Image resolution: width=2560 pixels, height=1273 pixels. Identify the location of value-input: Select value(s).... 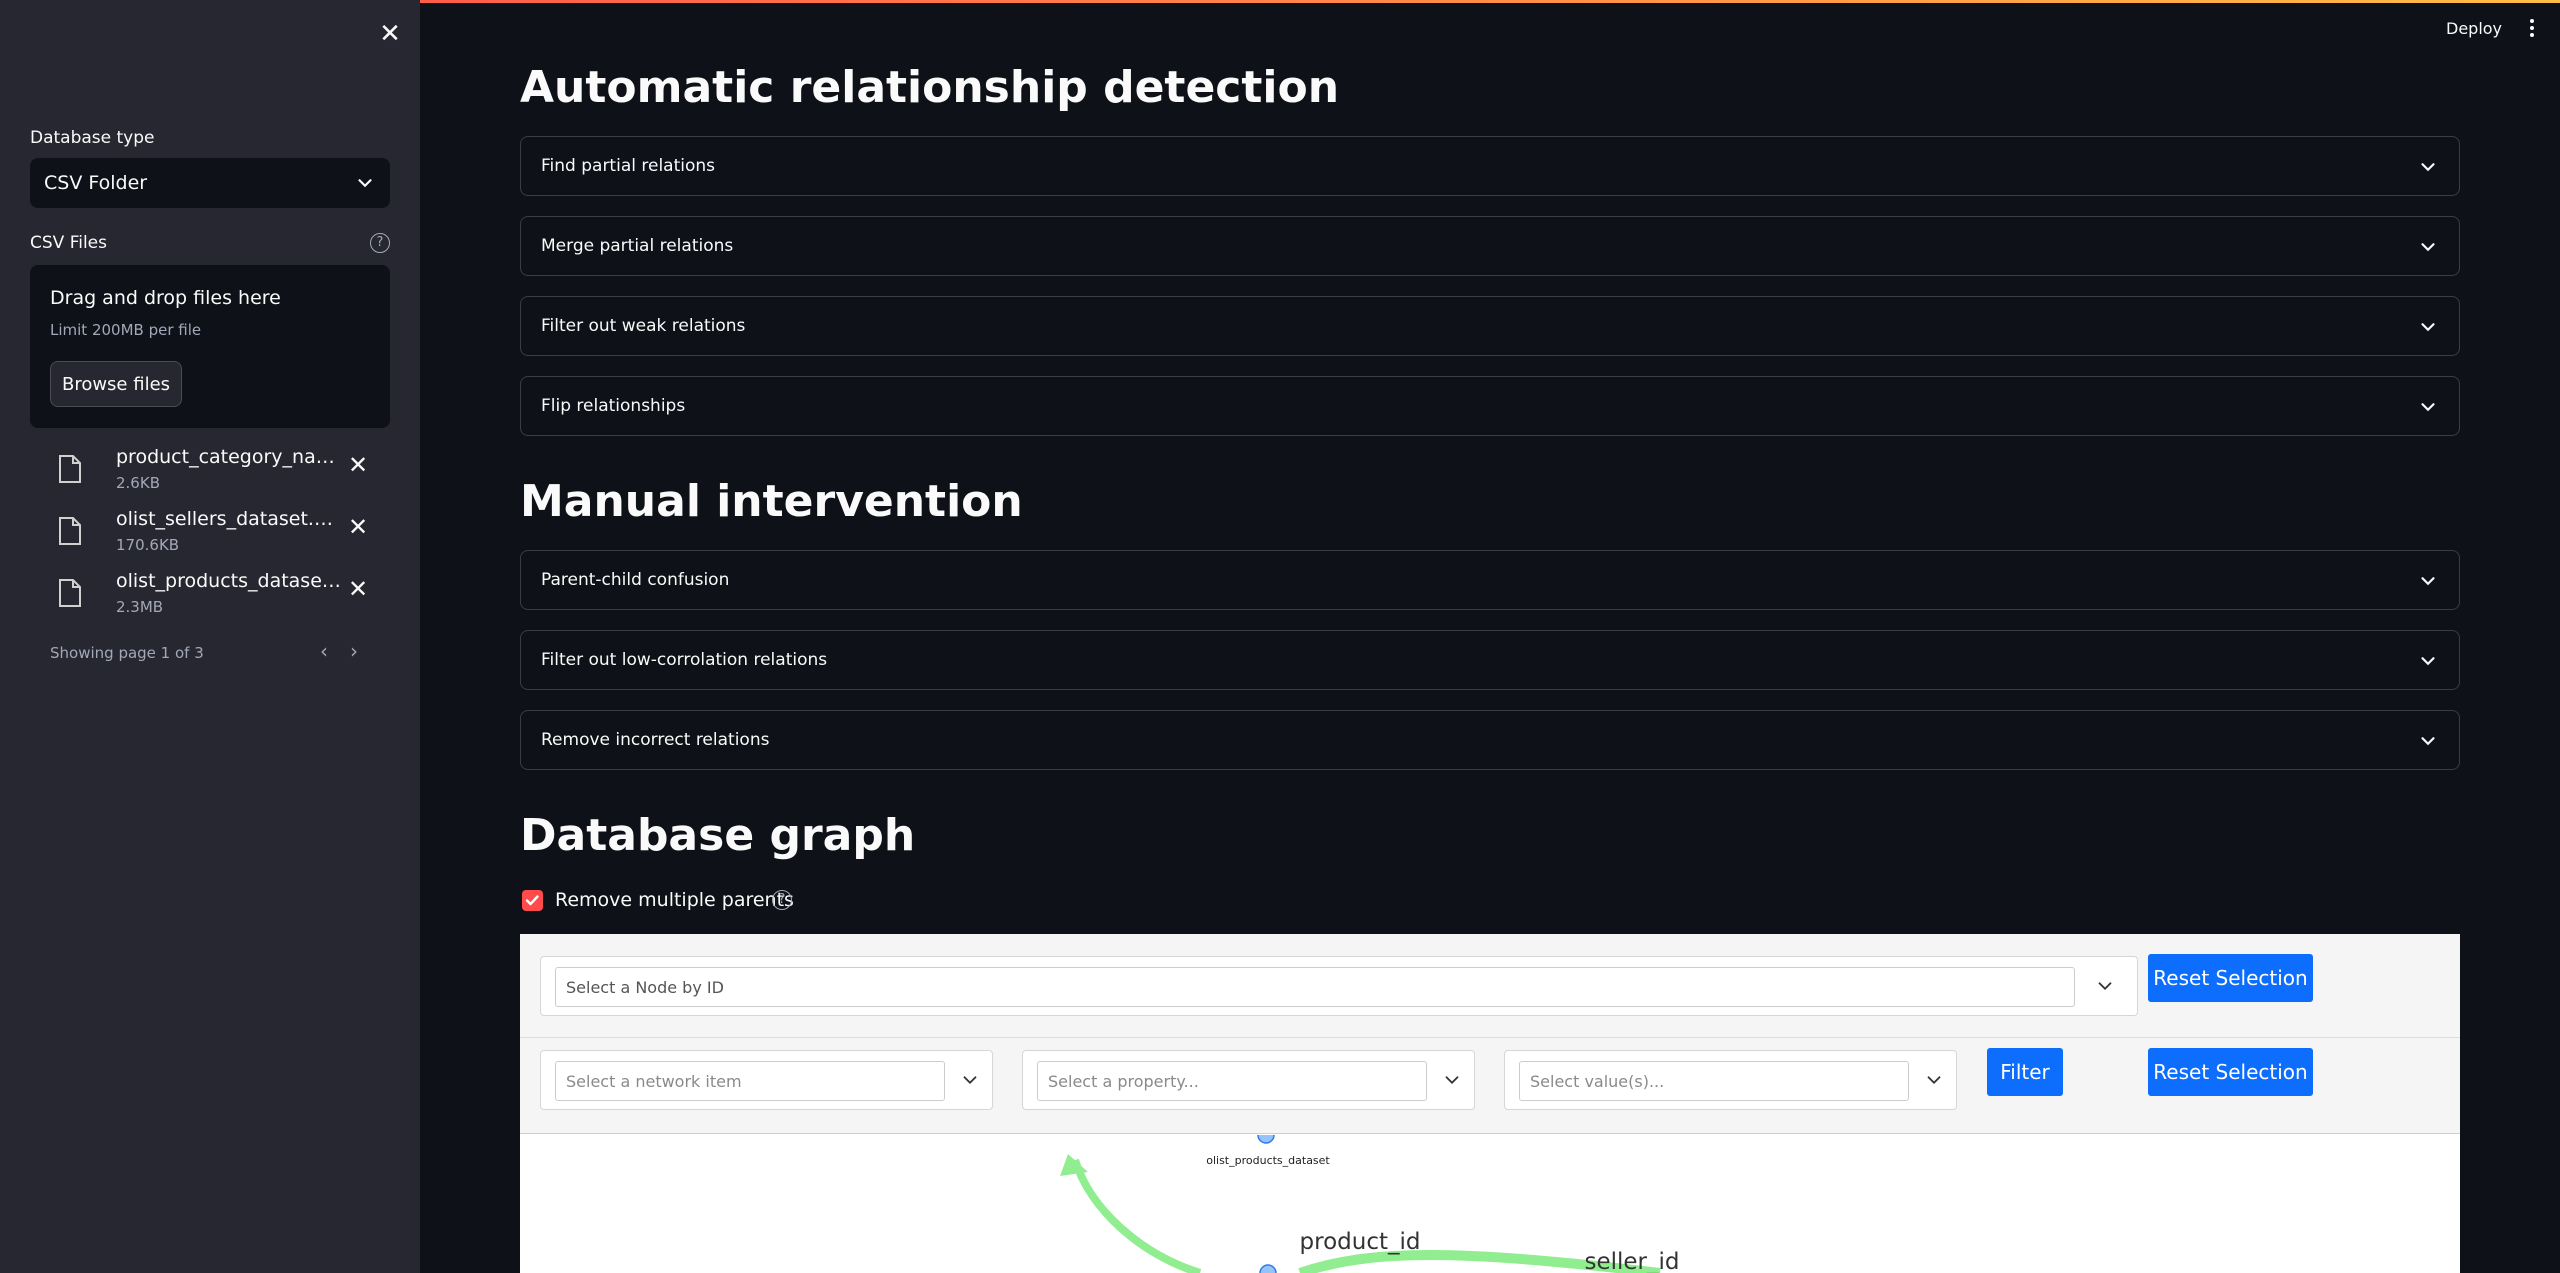
(1714, 1081).